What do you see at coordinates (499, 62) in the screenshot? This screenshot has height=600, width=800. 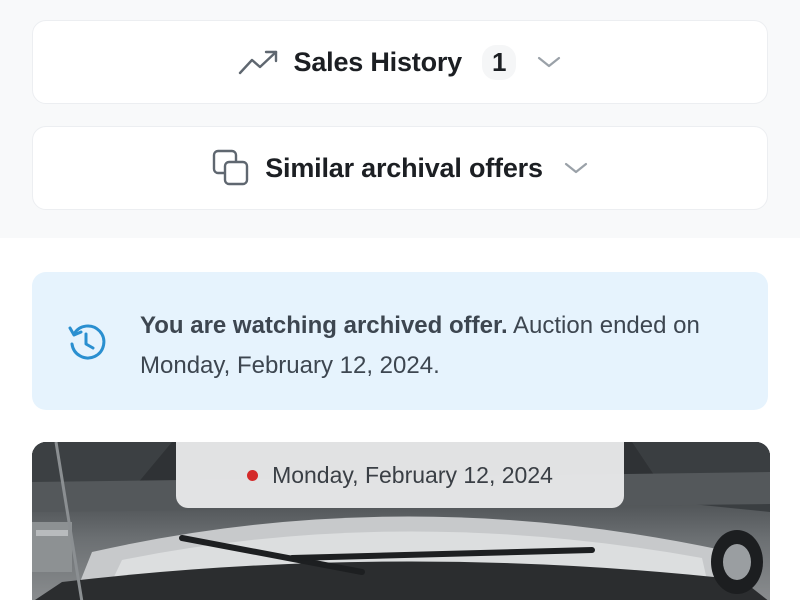 I see `sales-history-count-badge: 1` at bounding box center [499, 62].